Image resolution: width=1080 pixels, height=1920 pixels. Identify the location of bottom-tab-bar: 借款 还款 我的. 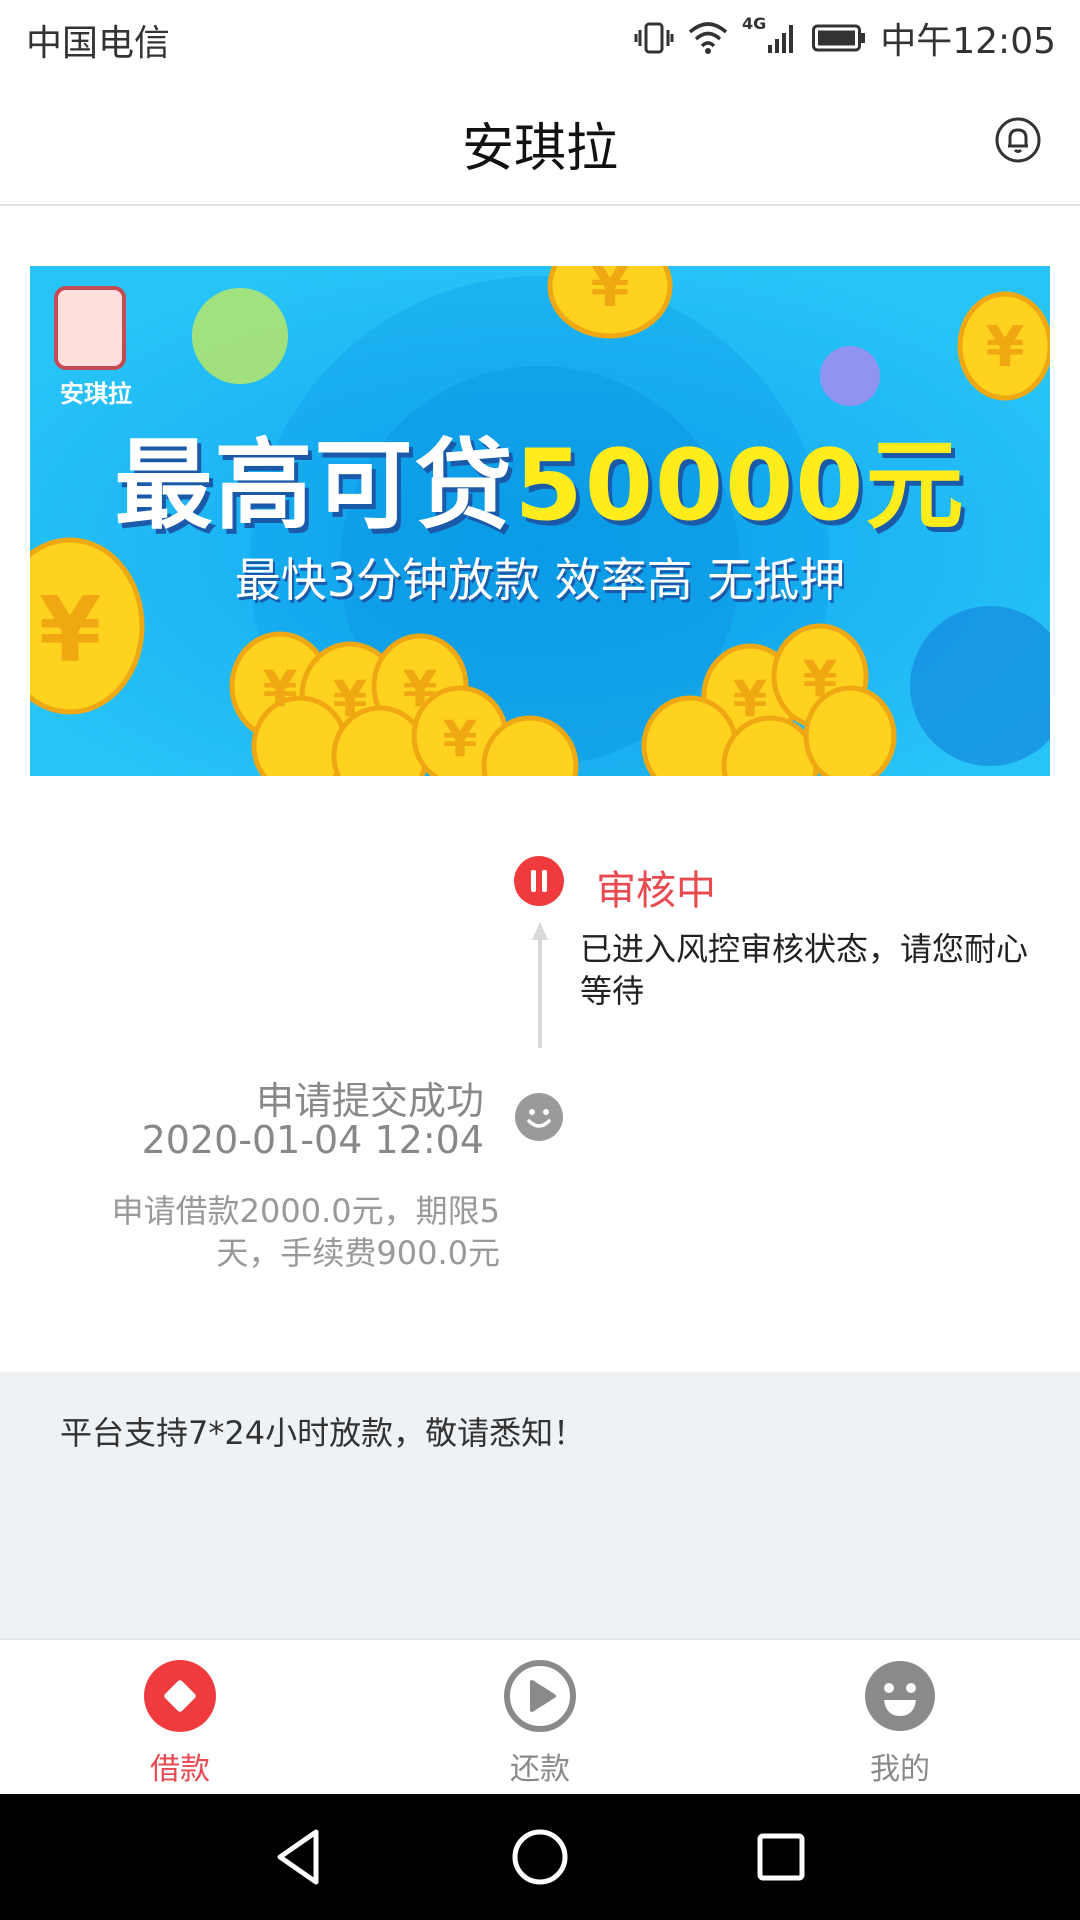
(540, 1717).